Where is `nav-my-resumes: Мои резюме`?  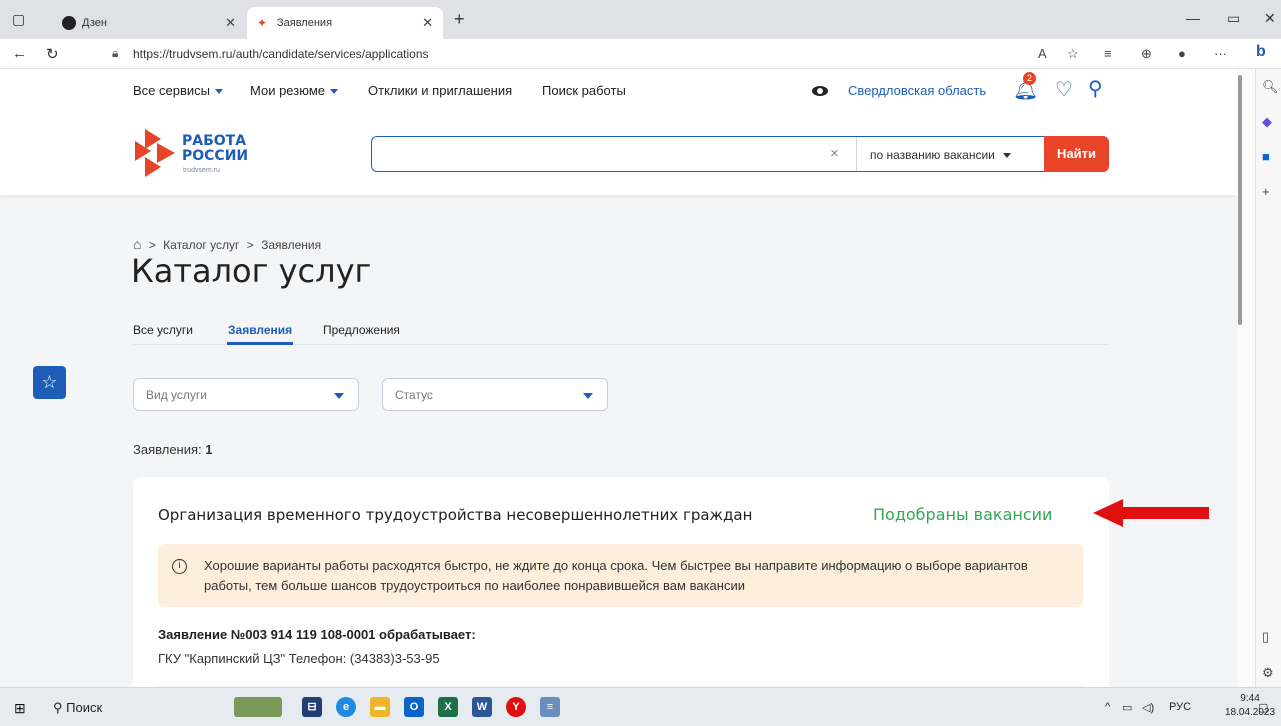
nav-my-resumes: Мои резюме is located at coordinates (294, 90).